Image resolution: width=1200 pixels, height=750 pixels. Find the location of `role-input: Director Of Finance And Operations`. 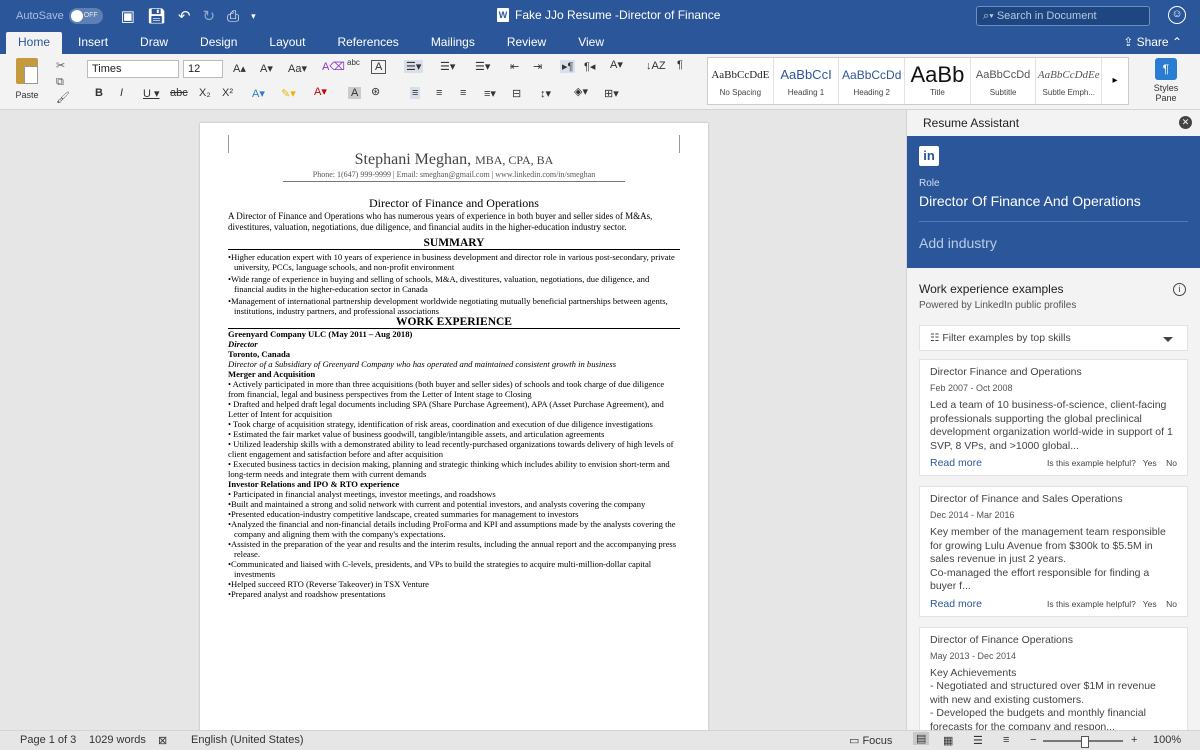

role-input: Director Of Finance And Operations is located at coordinates (1053, 201).